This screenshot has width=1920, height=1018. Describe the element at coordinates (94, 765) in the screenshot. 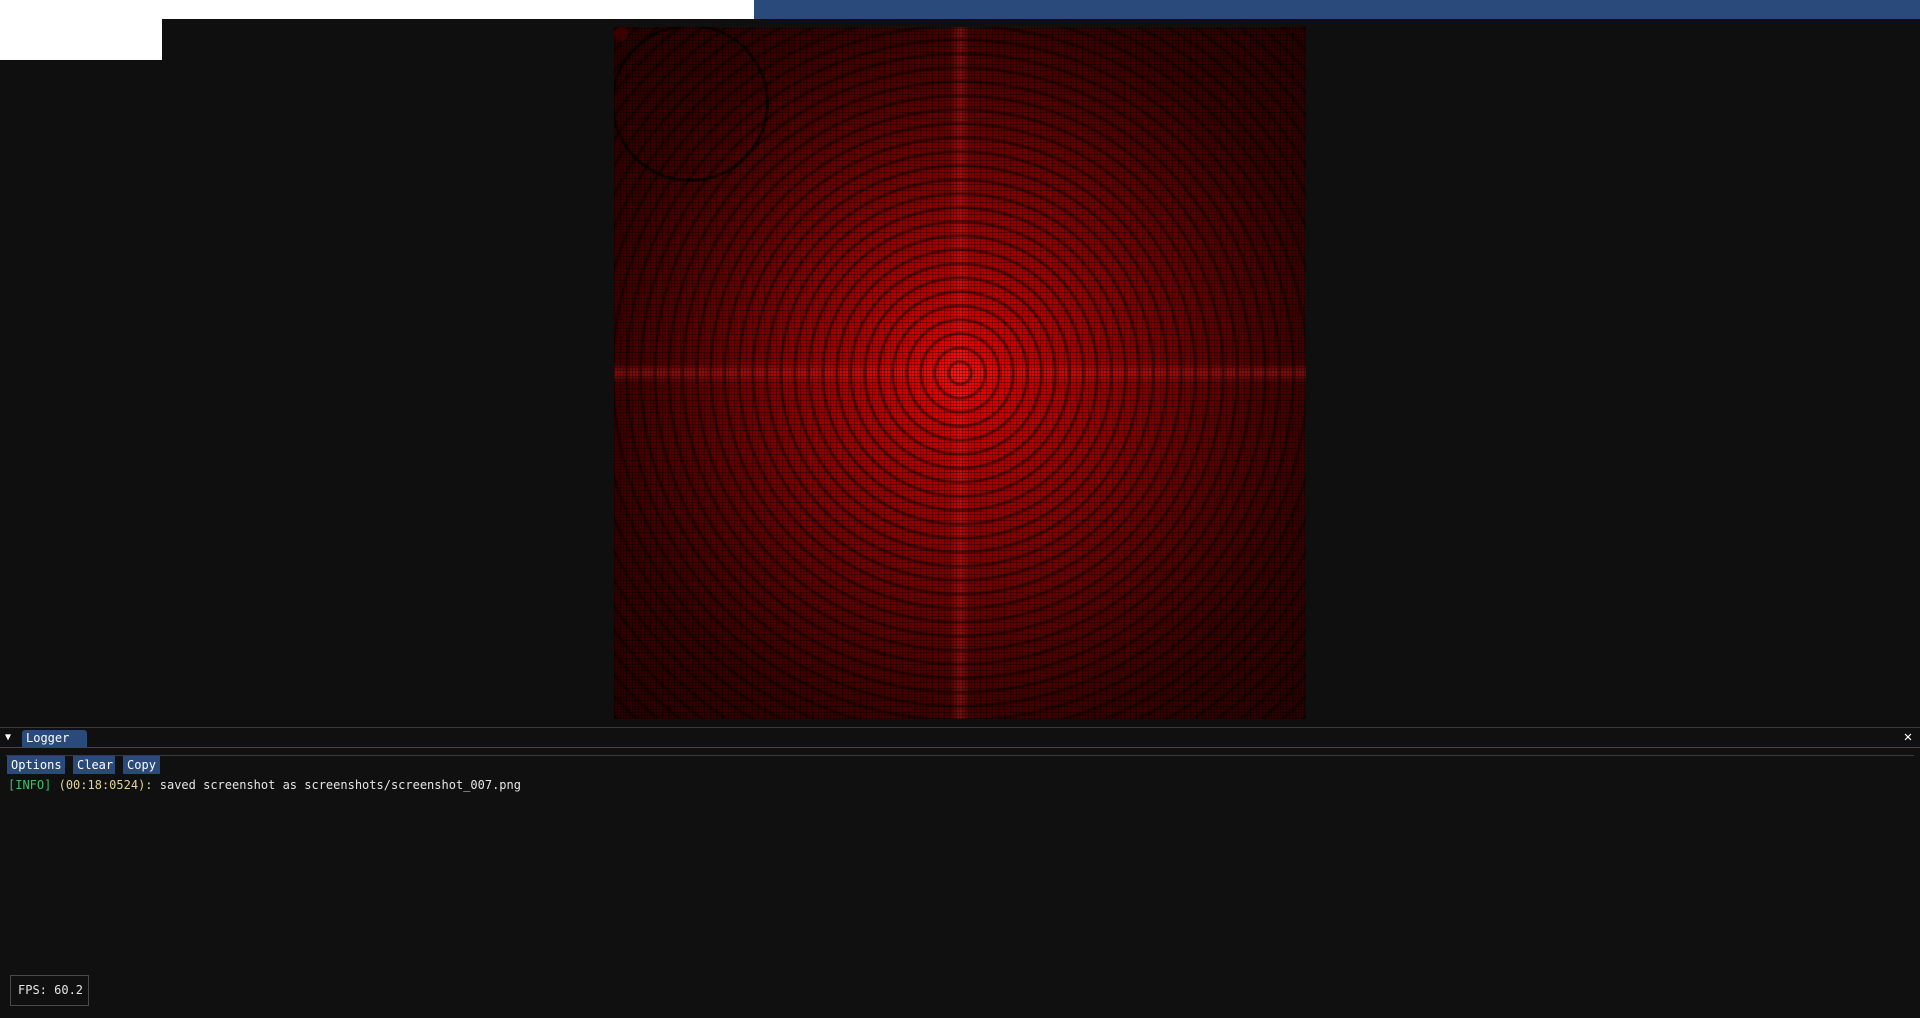

I see `clear-button: Clear` at that location.